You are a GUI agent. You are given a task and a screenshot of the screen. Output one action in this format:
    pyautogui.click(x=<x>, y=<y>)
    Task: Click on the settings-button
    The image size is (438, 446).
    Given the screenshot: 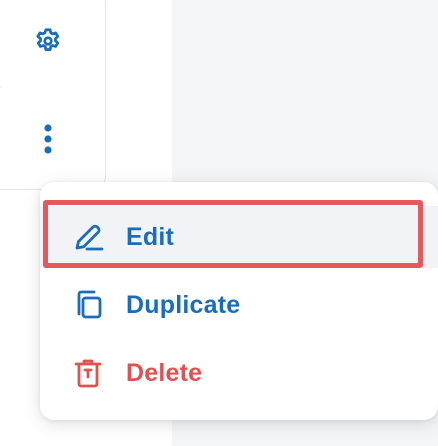 What is the action you would take?
    pyautogui.click(x=48, y=41)
    